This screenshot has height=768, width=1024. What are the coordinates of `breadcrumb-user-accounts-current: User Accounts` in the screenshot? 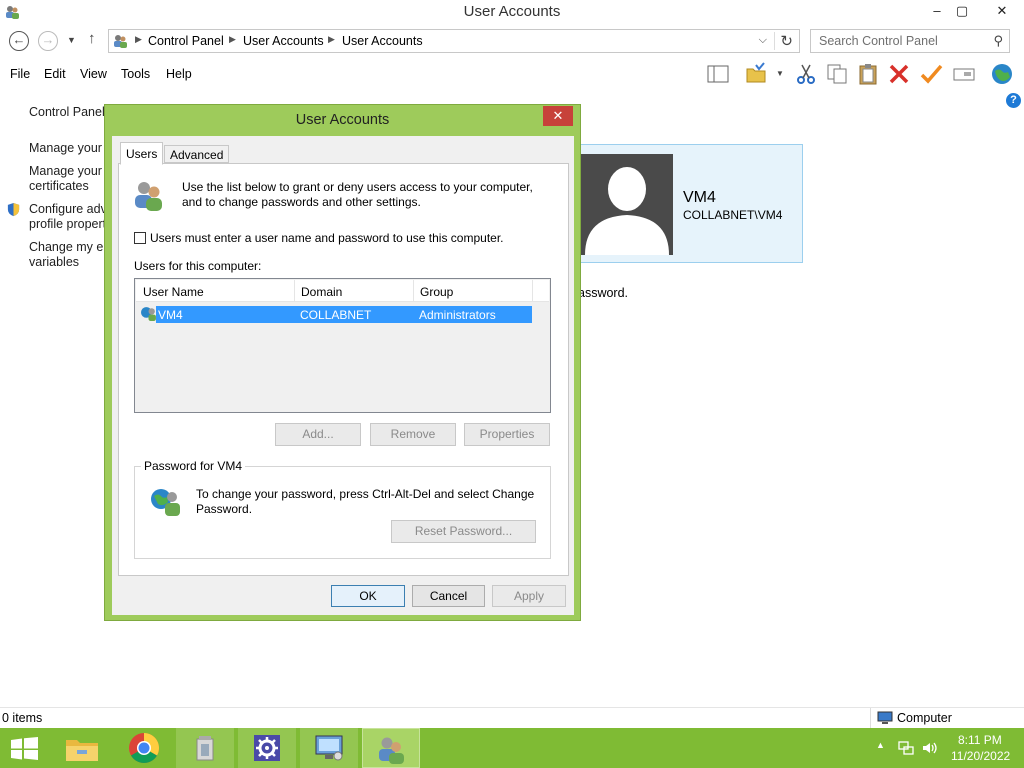 It's located at (382, 41).